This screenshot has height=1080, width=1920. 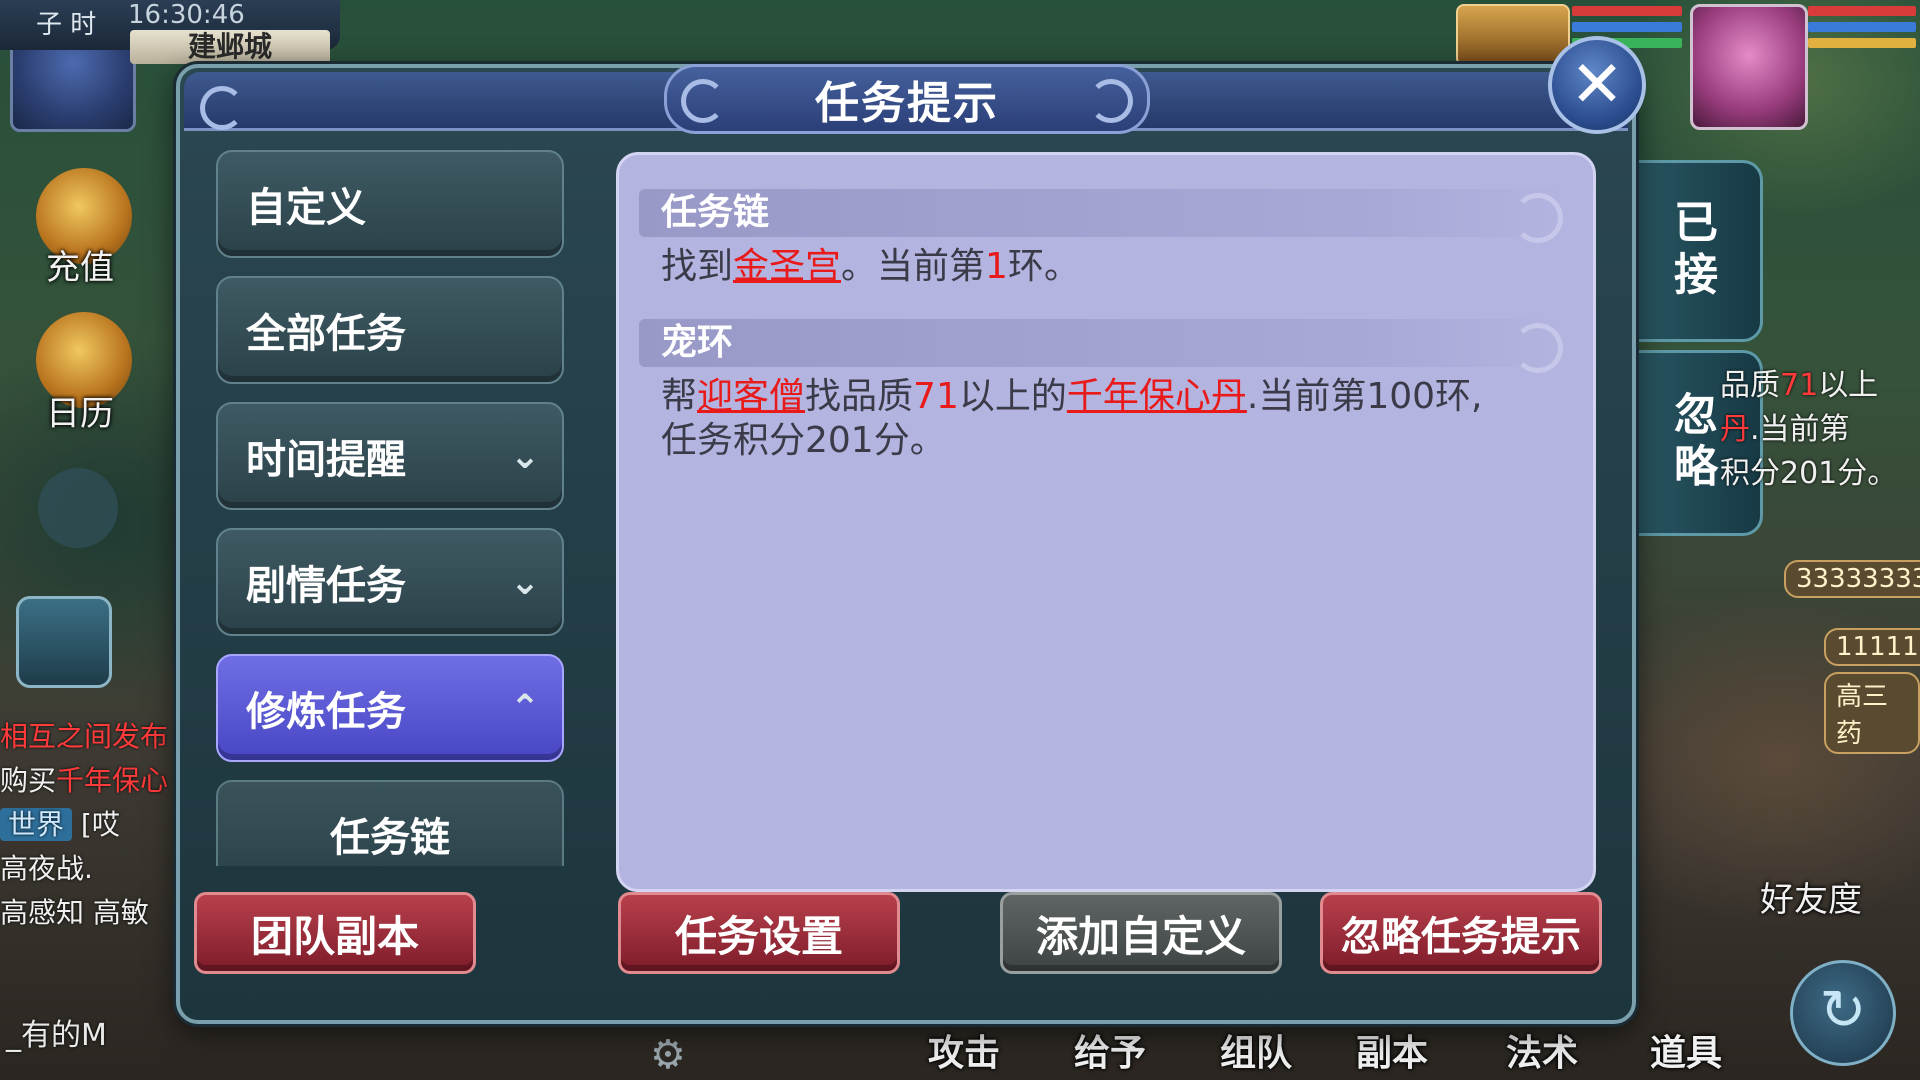 What do you see at coordinates (74, 912) in the screenshot?
I see `chat-line: 高感知 高敏` at bounding box center [74, 912].